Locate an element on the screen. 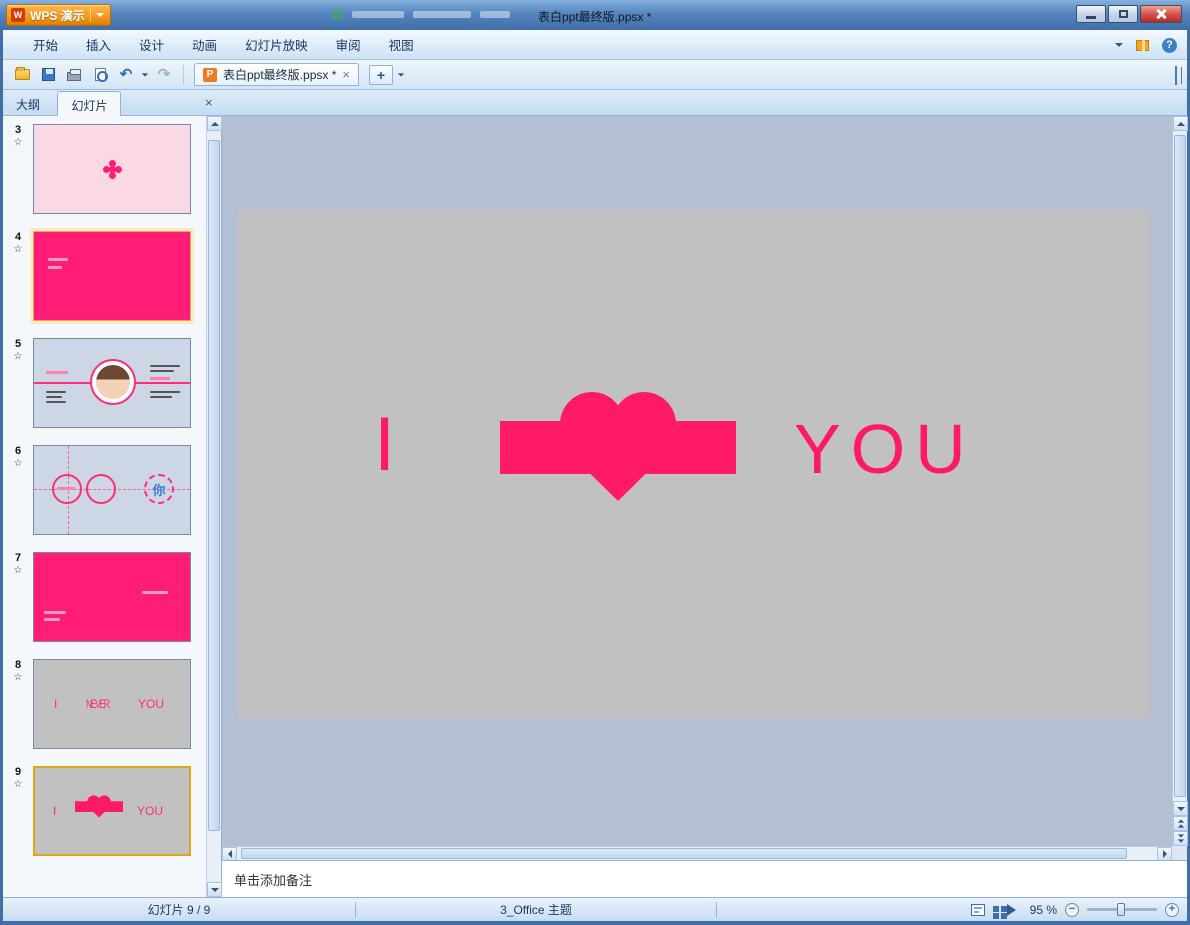 The image size is (1190, 925). zoom-slider is located at coordinates (1122, 909).